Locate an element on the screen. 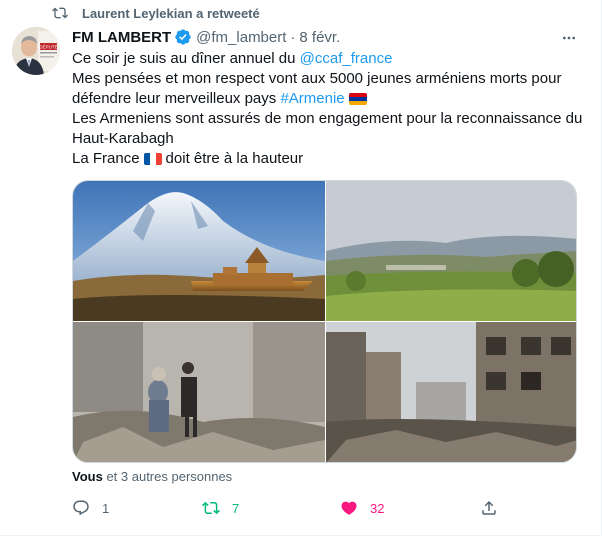  mountain-monastery-image is located at coordinates (199, 251).